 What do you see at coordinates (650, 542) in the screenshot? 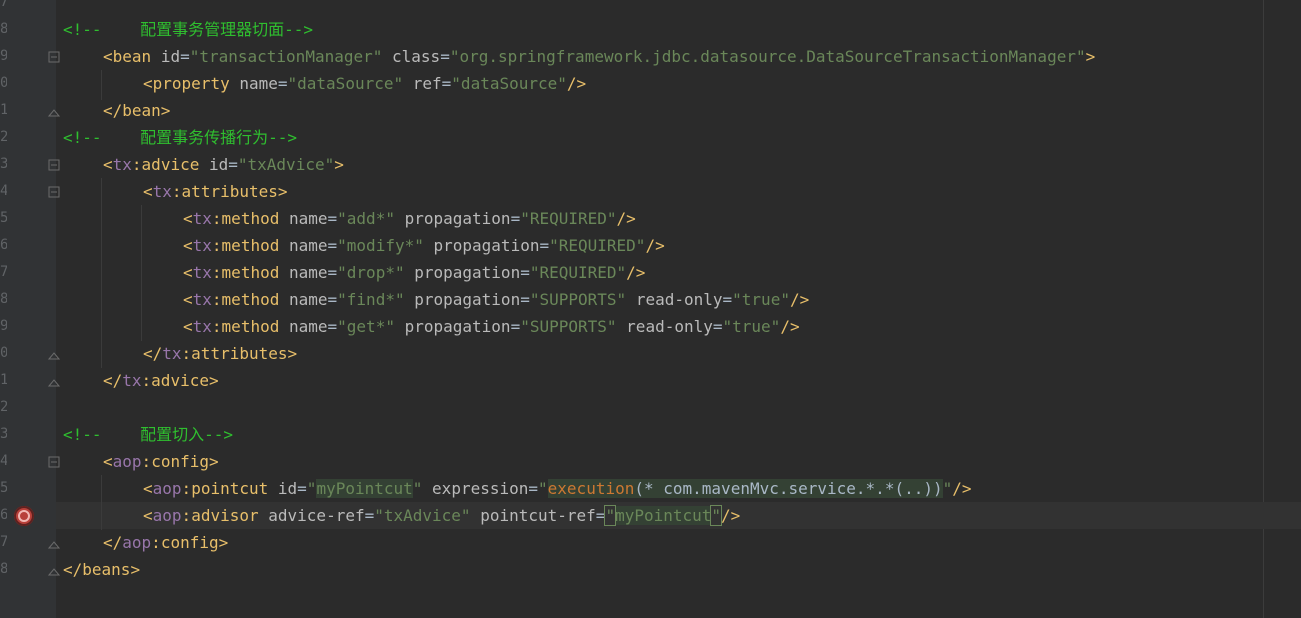
I see `code-line: 7 </aop:config>` at bounding box center [650, 542].